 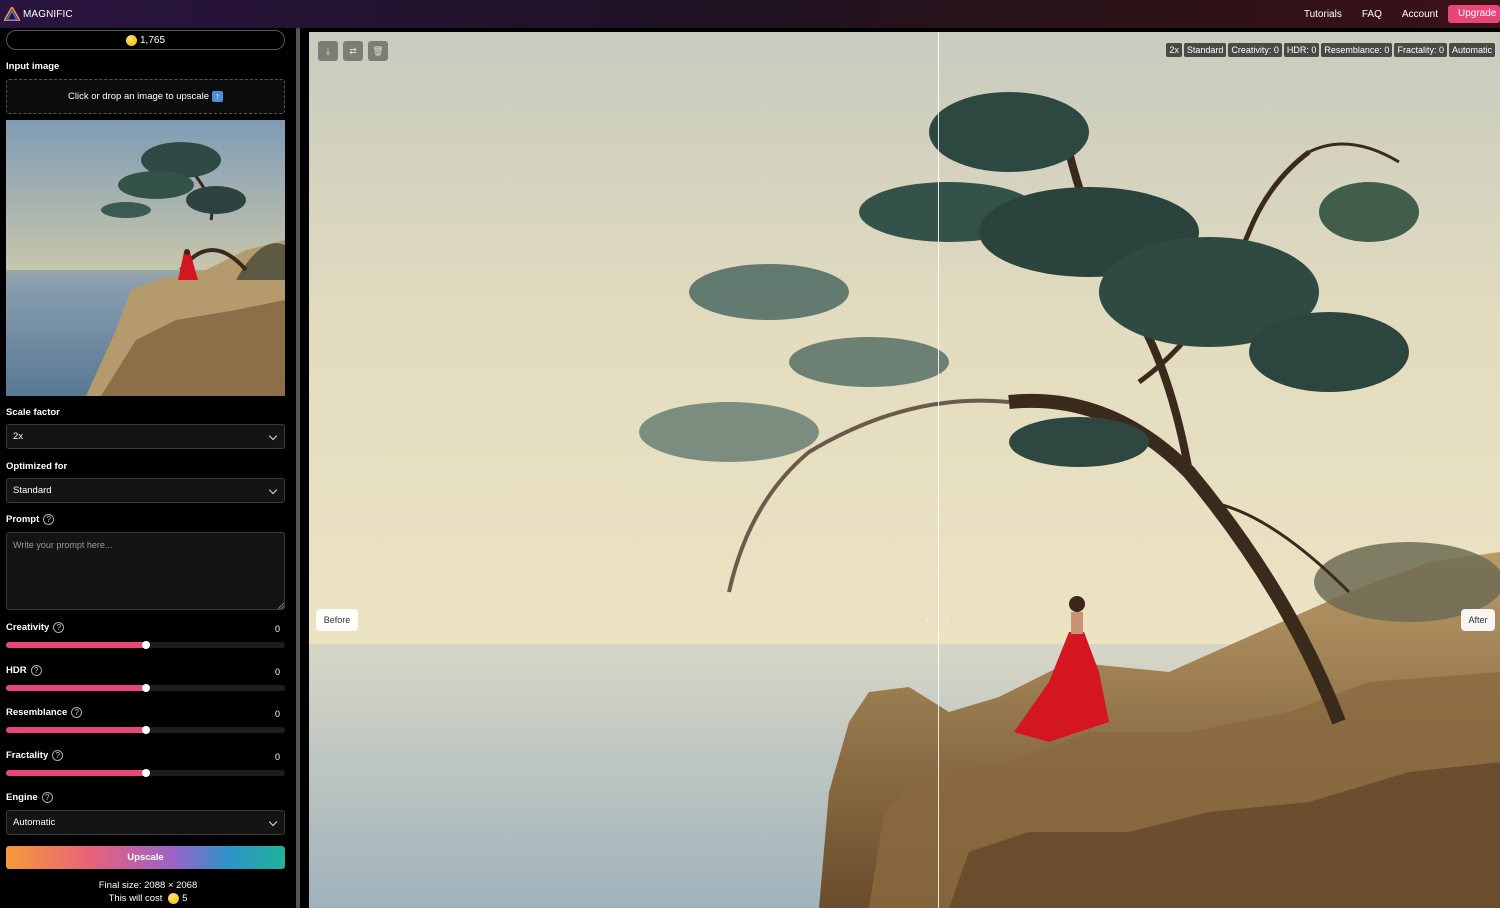 I want to click on tag-engine: Automatic, so click(x=1471, y=50).